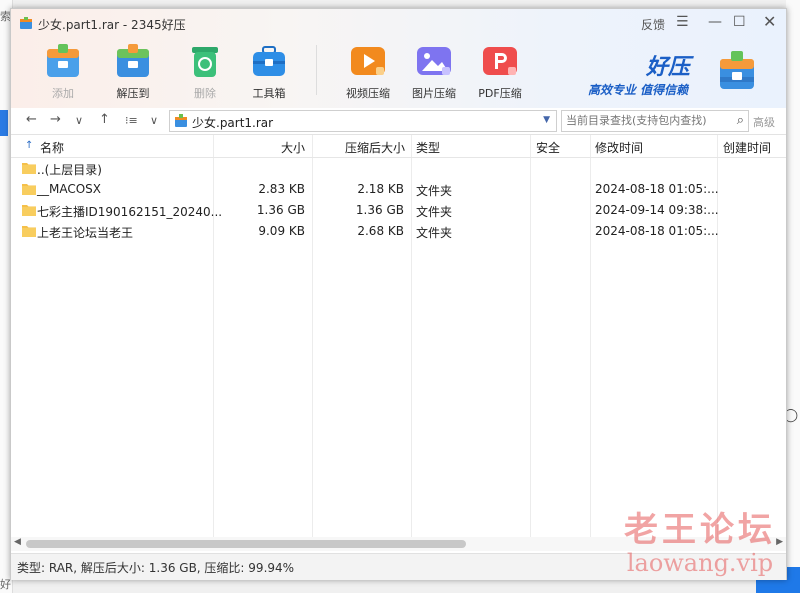  What do you see at coordinates (316, 70) in the screenshot?
I see `toolbar-separator` at bounding box center [316, 70].